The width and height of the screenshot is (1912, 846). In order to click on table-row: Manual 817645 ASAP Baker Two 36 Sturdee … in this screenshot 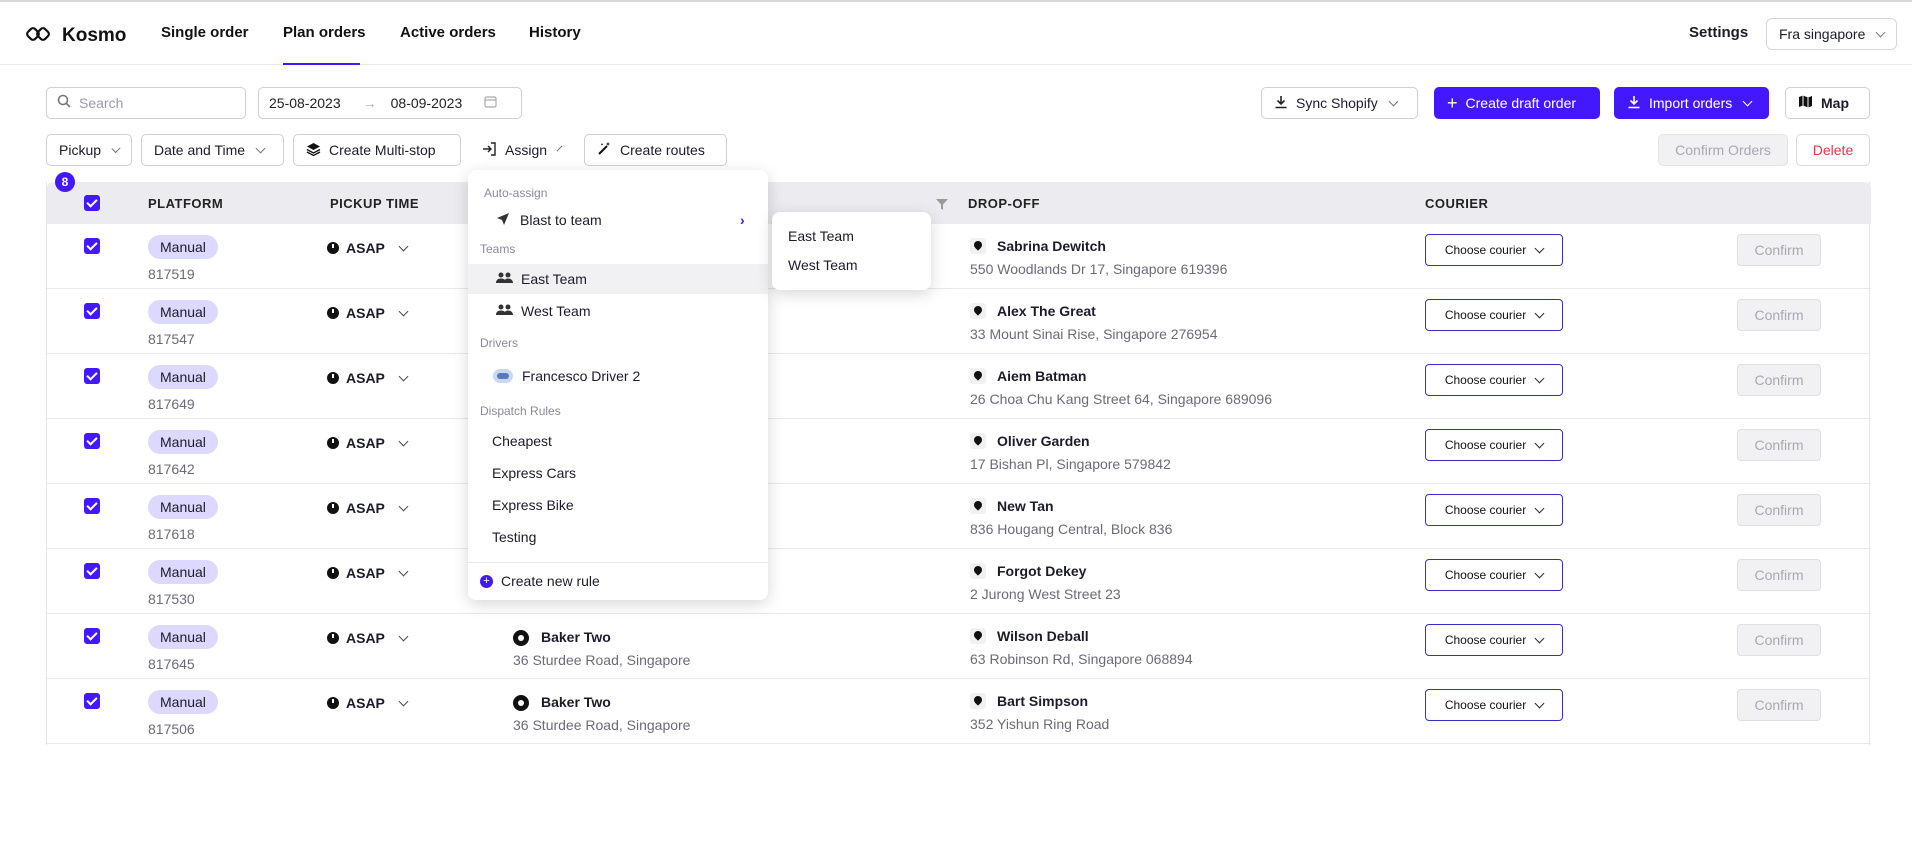, I will do `click(959, 646)`.